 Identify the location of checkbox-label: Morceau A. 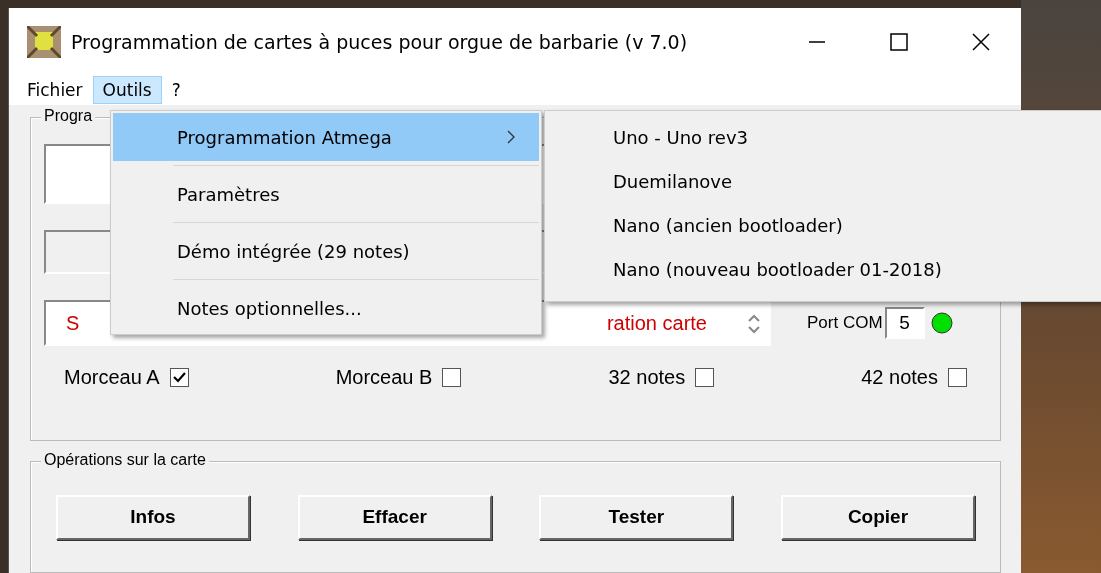
(112, 377).